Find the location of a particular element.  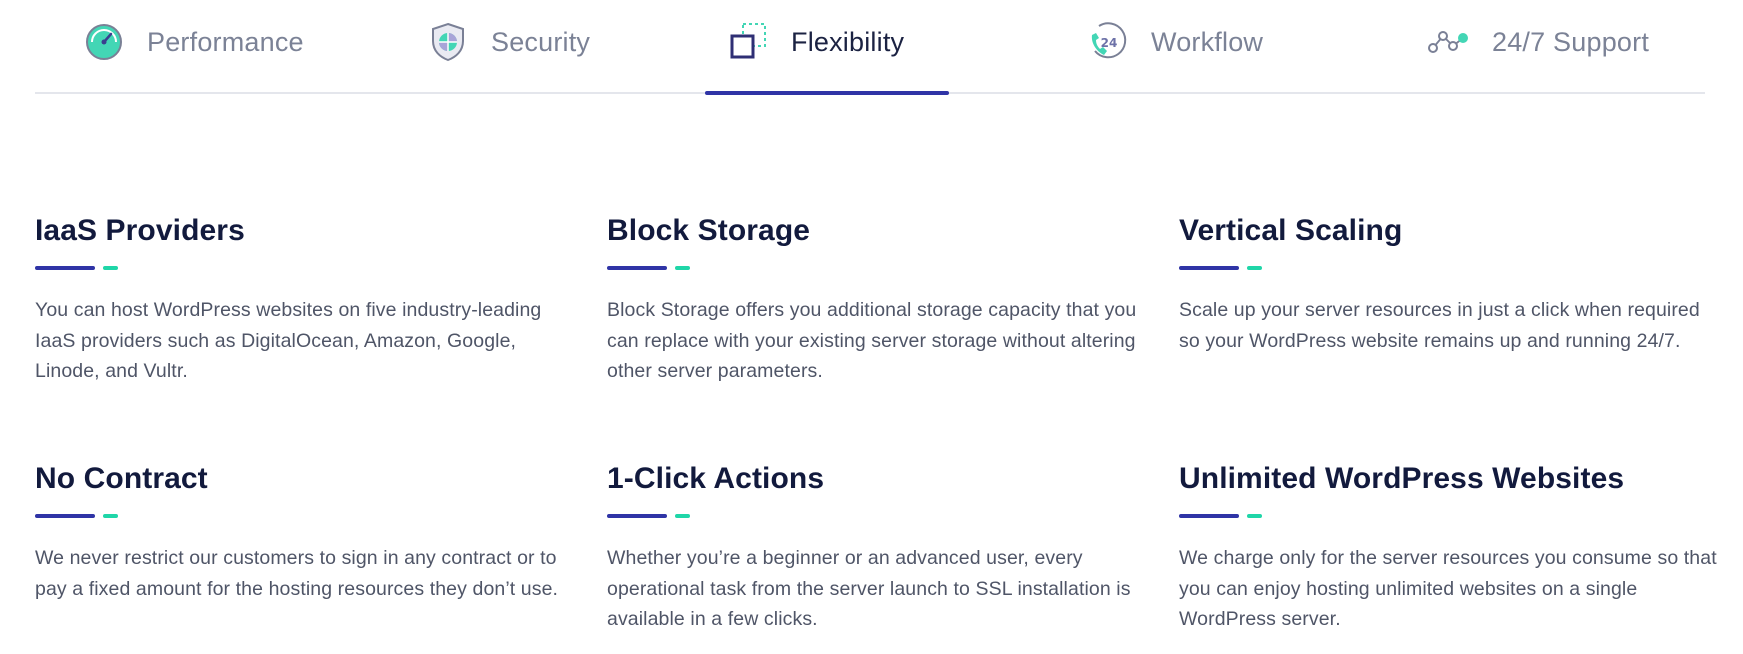

feature-title: Unlimited WordPress Websites is located at coordinates (1402, 478).